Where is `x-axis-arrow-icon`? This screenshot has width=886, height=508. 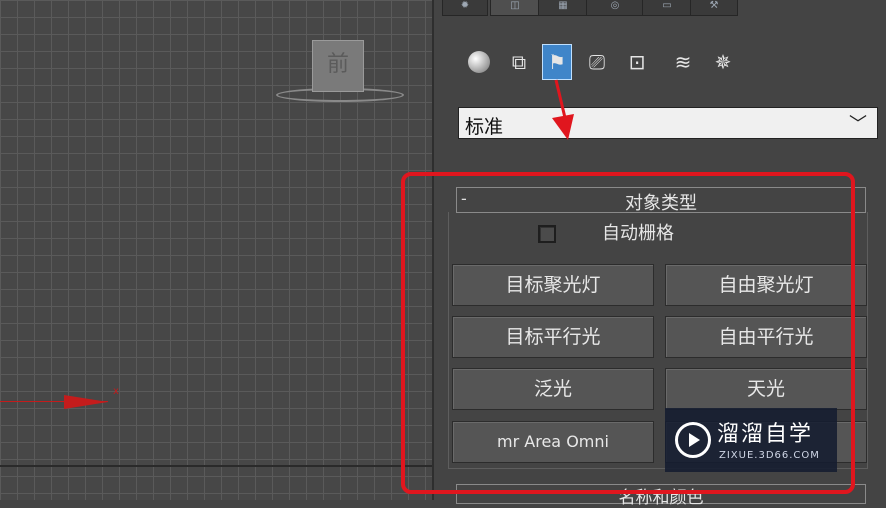 x-axis-arrow-icon is located at coordinates (86, 402).